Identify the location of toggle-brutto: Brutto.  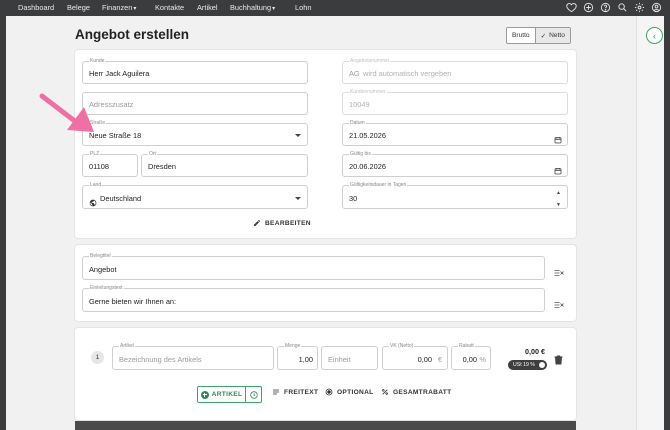
(521, 35).